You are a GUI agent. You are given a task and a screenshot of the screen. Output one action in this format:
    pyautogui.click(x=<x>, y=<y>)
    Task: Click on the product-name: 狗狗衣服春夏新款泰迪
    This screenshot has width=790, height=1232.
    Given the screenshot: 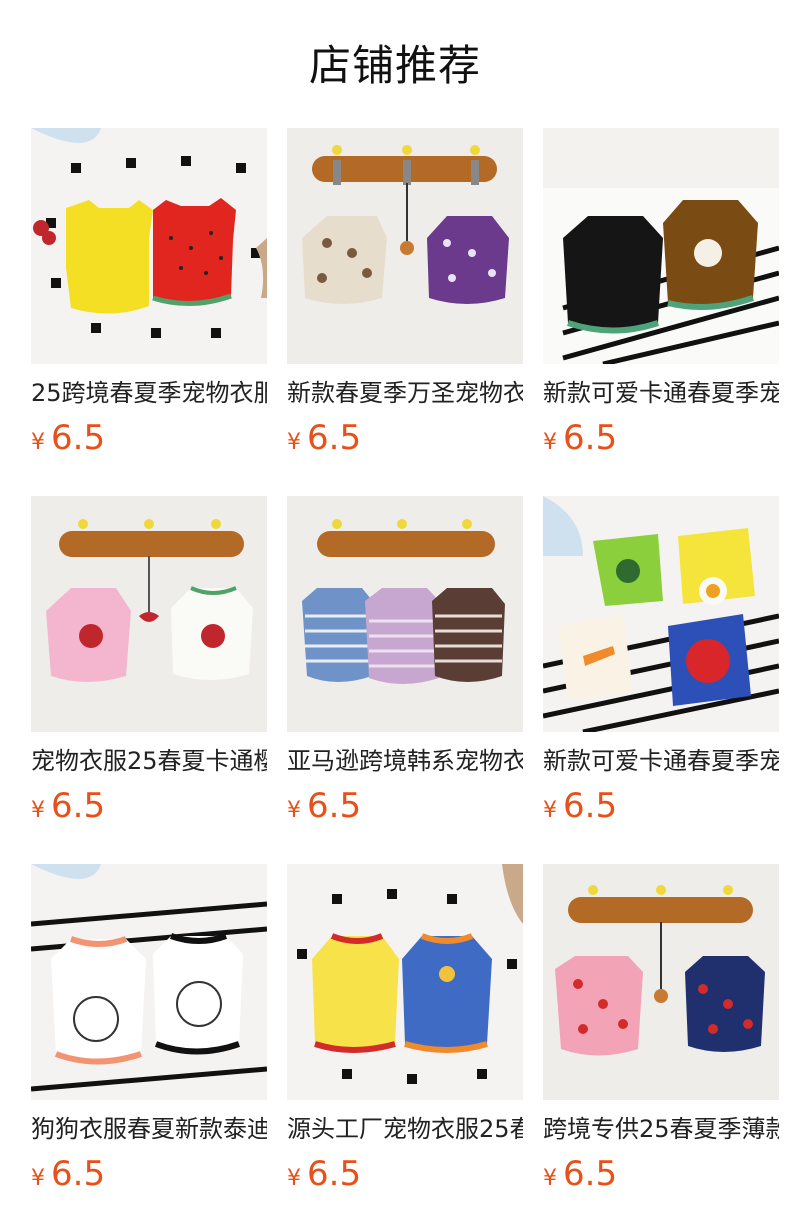 What is the action you would take?
    pyautogui.click(x=149, y=1129)
    